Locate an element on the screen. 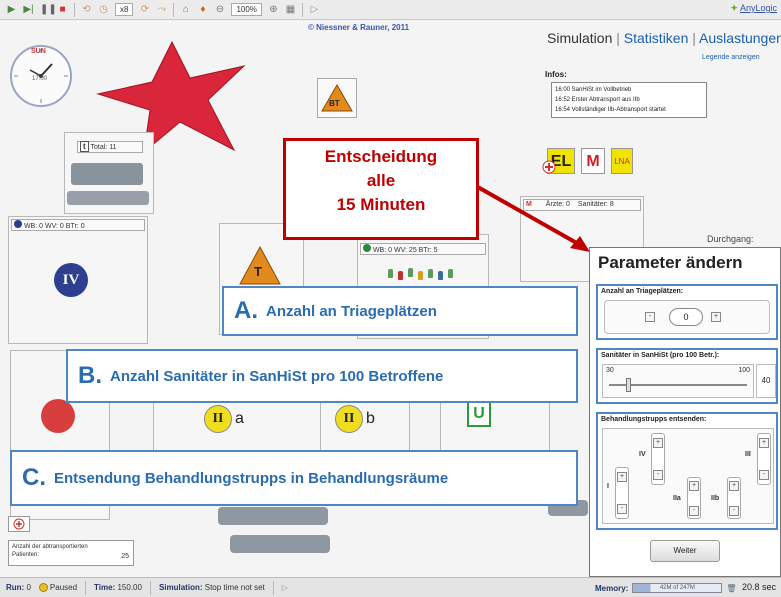 The image size is (781, 597). callout-a-text: Anzahl an Triageplätzen is located at coordinates (351, 311).